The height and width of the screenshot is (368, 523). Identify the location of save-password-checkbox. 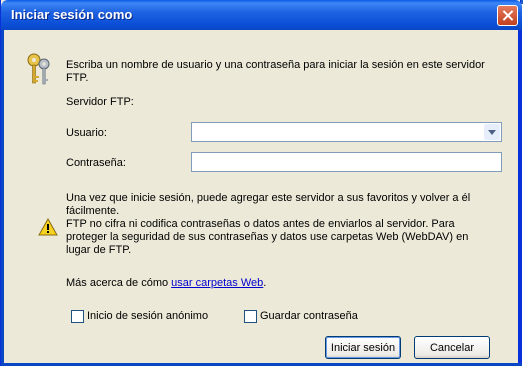
(250, 316).